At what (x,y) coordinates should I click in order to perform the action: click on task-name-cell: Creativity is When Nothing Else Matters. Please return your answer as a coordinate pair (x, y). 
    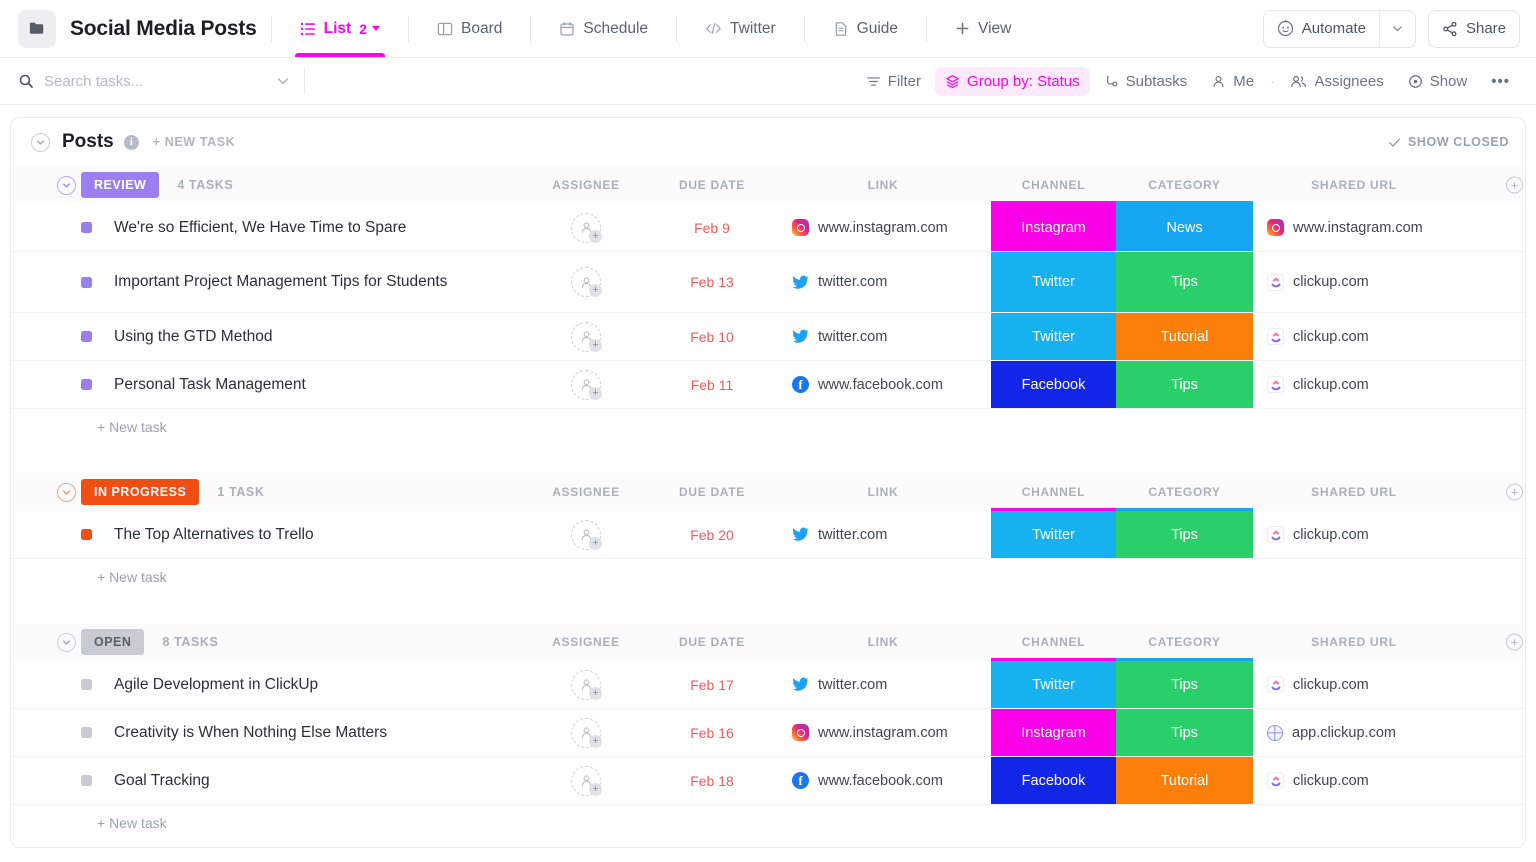
    Looking at the image, I should click on (266, 732).